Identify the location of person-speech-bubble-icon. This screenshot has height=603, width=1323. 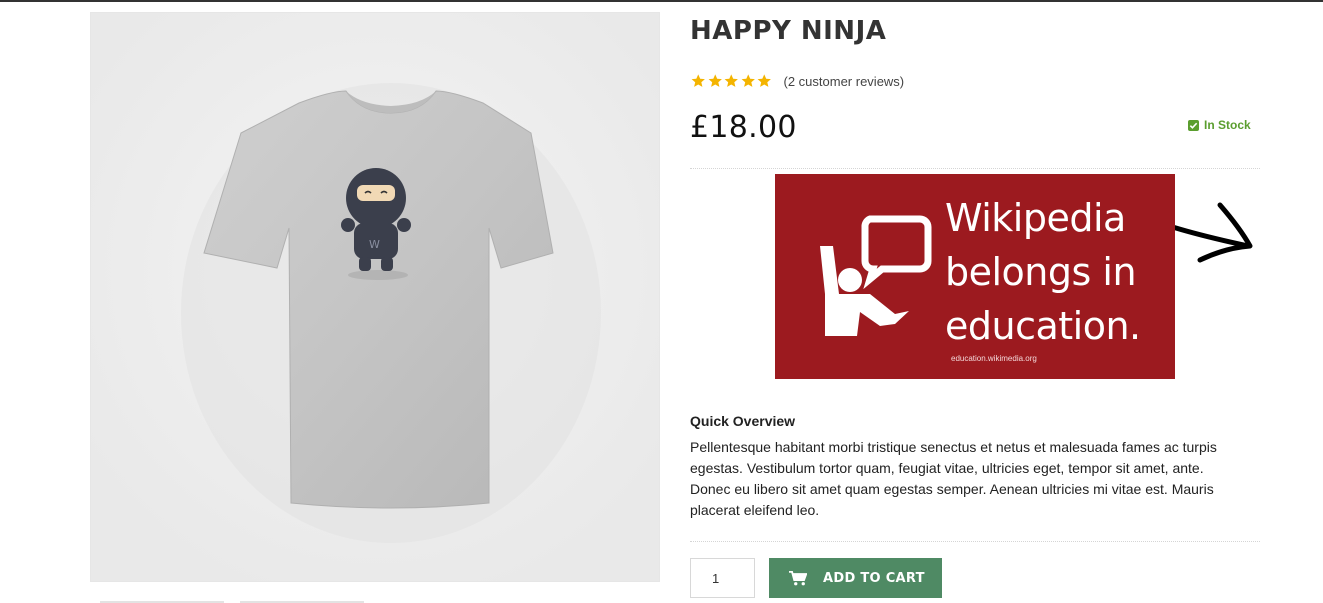
(876, 275).